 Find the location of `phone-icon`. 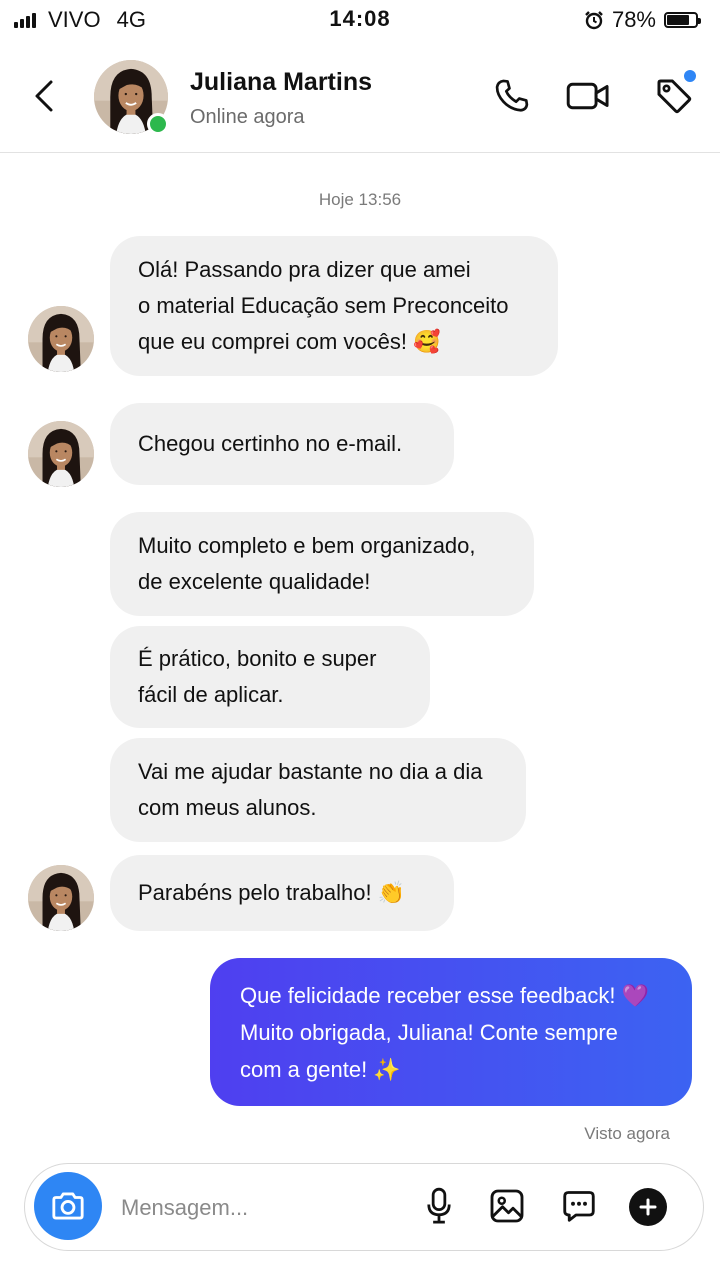

phone-icon is located at coordinates (512, 95).